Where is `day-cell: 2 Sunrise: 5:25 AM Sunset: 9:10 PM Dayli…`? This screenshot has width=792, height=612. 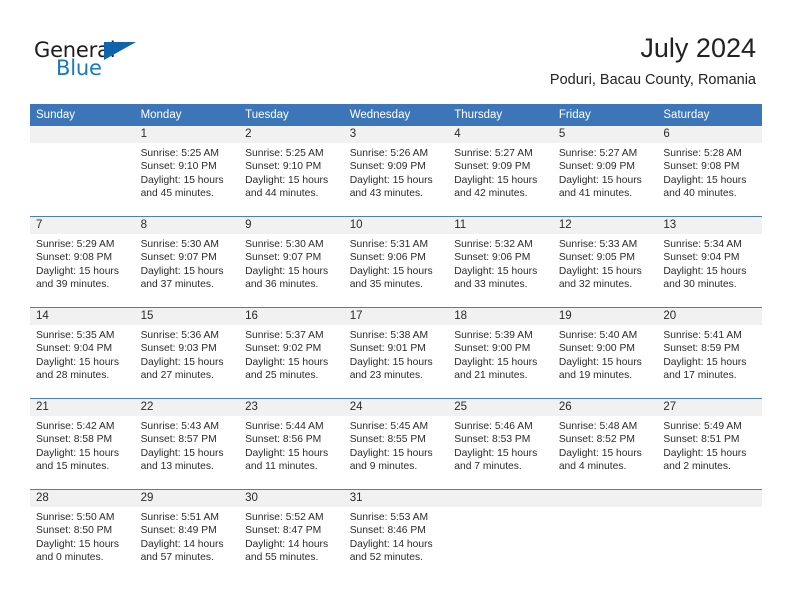 day-cell: 2 Sunrise: 5:25 AM Sunset: 9:10 PM Dayli… is located at coordinates (291, 171).